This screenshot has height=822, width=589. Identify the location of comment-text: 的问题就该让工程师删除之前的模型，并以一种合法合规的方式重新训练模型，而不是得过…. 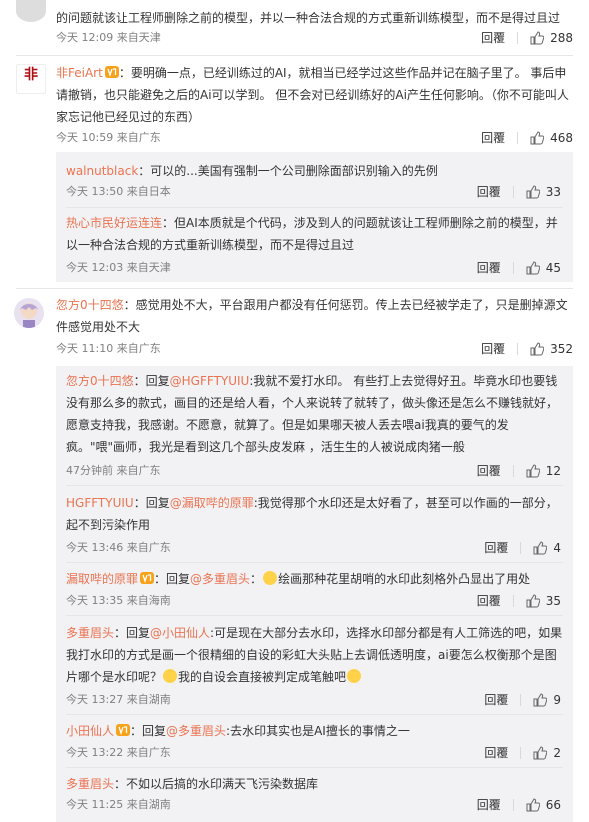
(308, 18).